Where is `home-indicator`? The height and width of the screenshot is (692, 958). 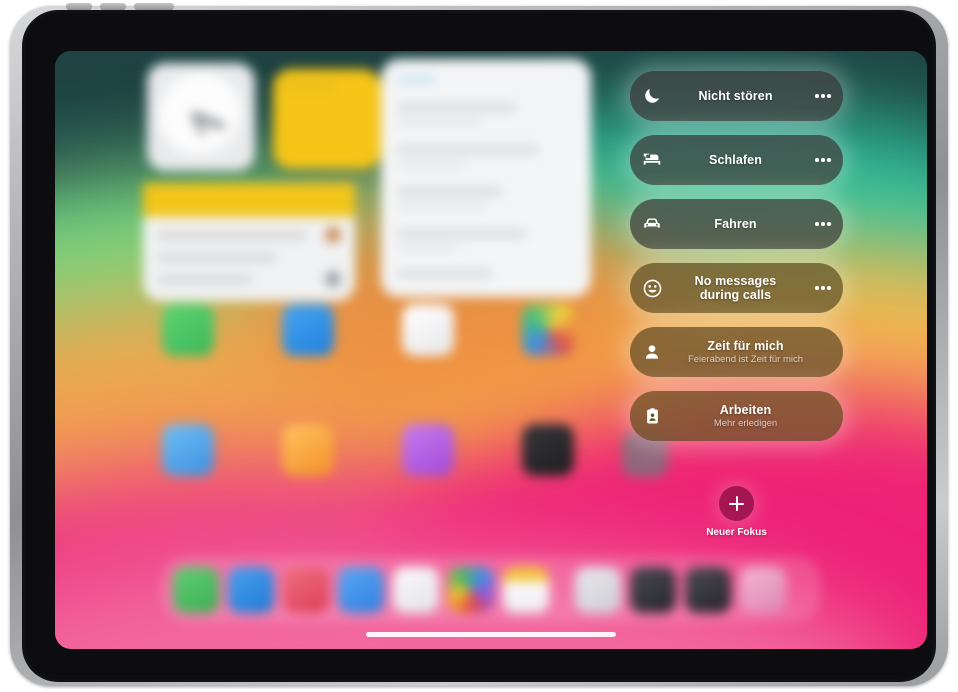 home-indicator is located at coordinates (491, 634).